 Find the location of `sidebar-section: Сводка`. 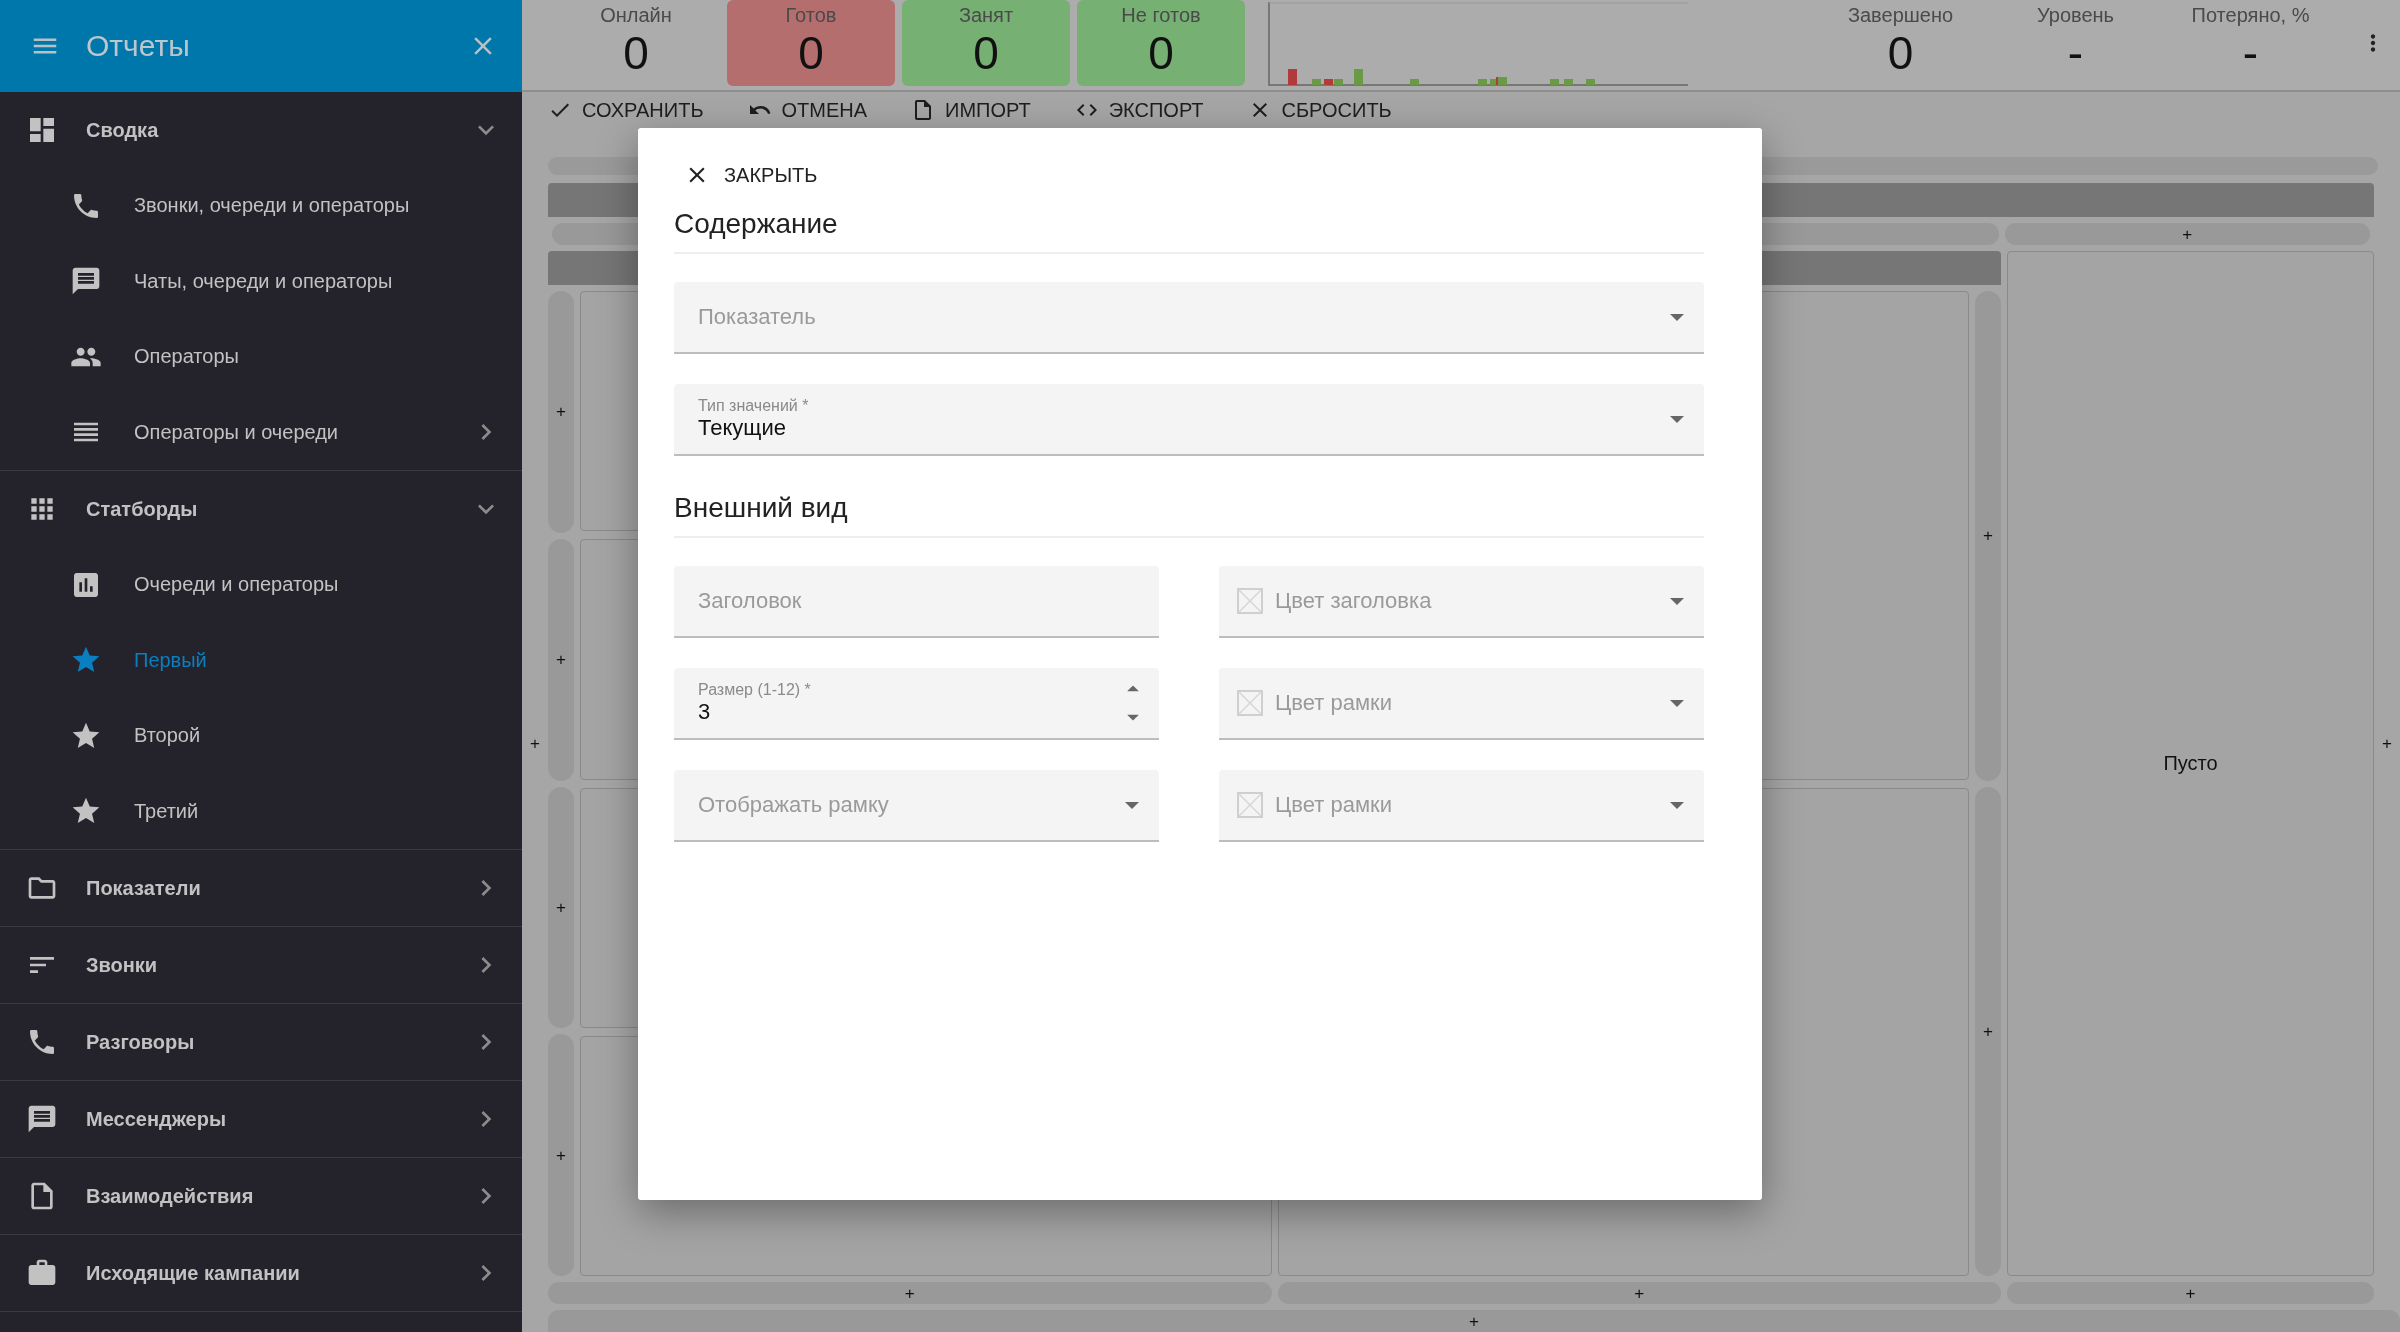

sidebar-section: Сводка is located at coordinates (261, 130).